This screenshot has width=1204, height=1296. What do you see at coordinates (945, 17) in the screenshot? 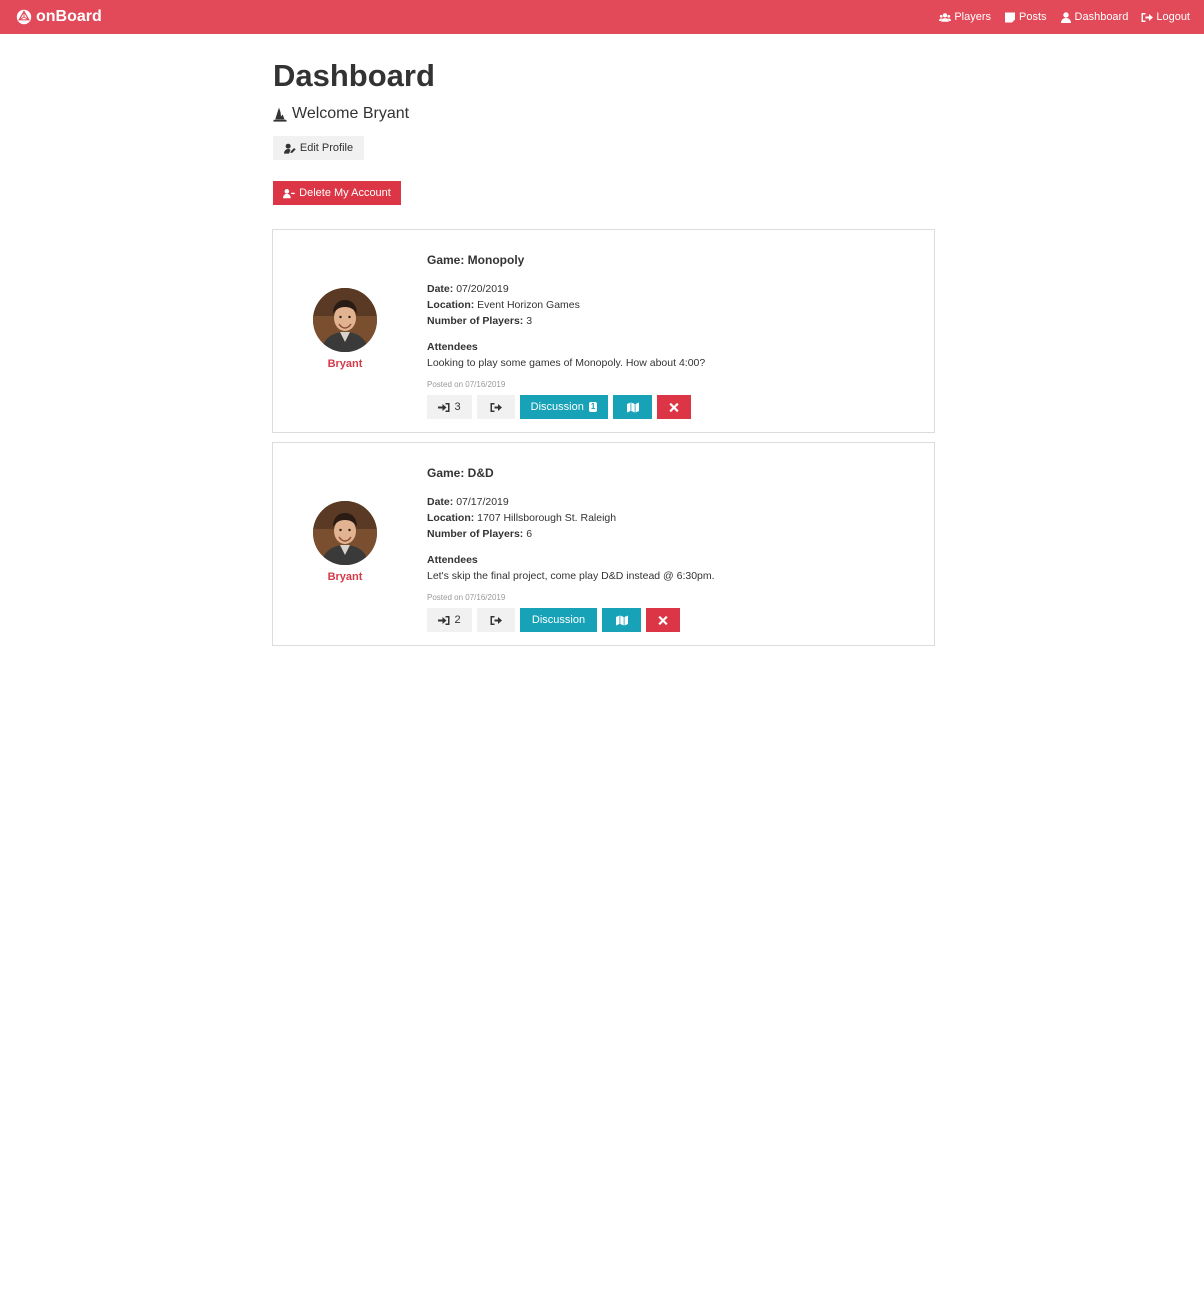
I see `users-icon` at bounding box center [945, 17].